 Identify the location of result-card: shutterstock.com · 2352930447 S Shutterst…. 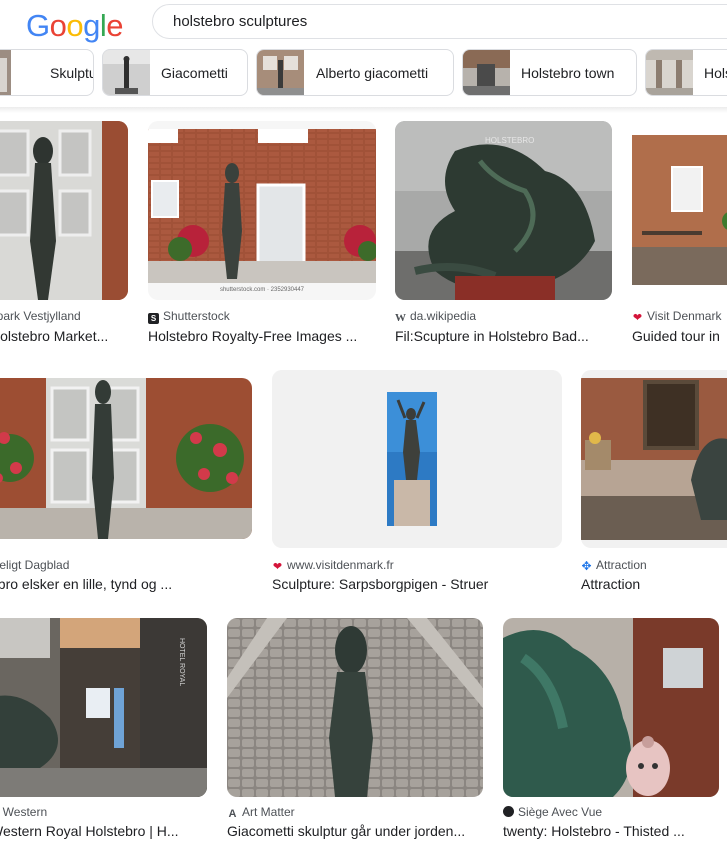
(262, 233).